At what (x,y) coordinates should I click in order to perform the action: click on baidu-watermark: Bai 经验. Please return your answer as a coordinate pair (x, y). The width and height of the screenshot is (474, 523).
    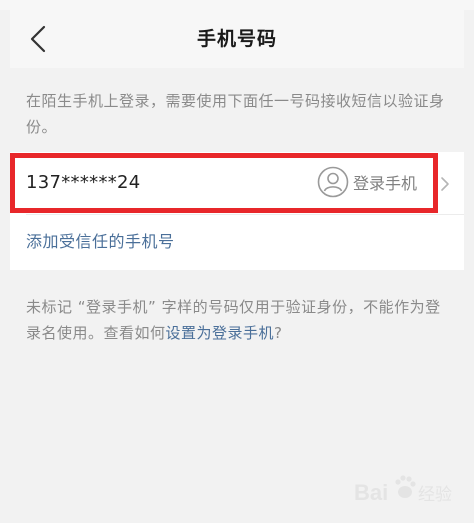
    Looking at the image, I should click on (409, 490).